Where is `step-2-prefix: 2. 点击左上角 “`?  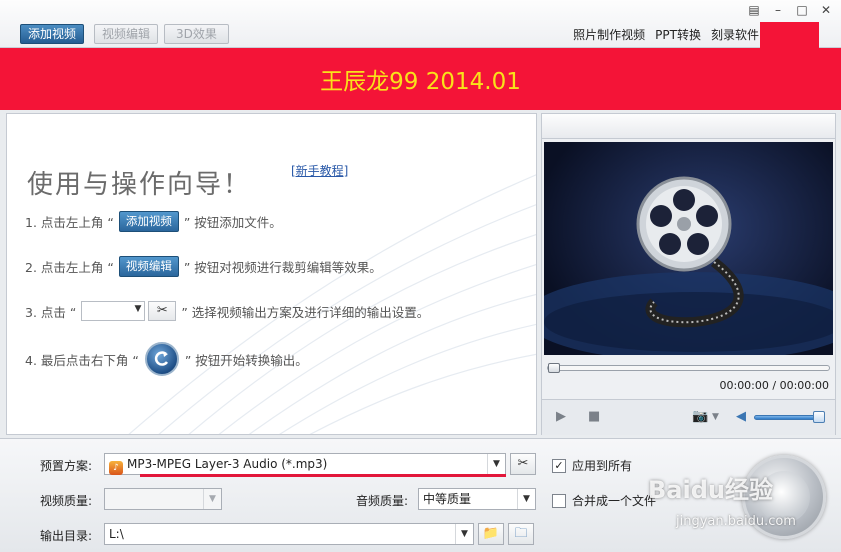
step-2-prefix: 2. 点击左上角 “ is located at coordinates (69, 267).